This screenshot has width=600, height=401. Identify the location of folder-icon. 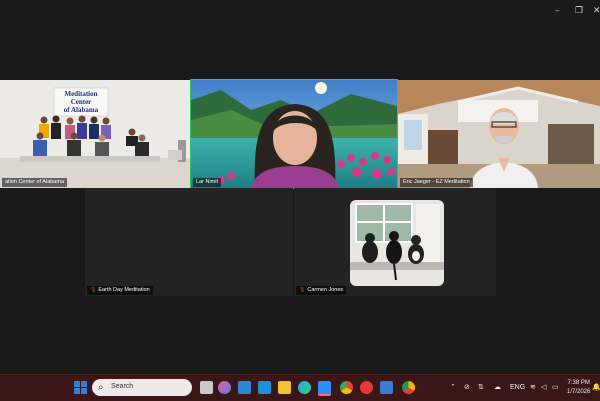
(284, 387).